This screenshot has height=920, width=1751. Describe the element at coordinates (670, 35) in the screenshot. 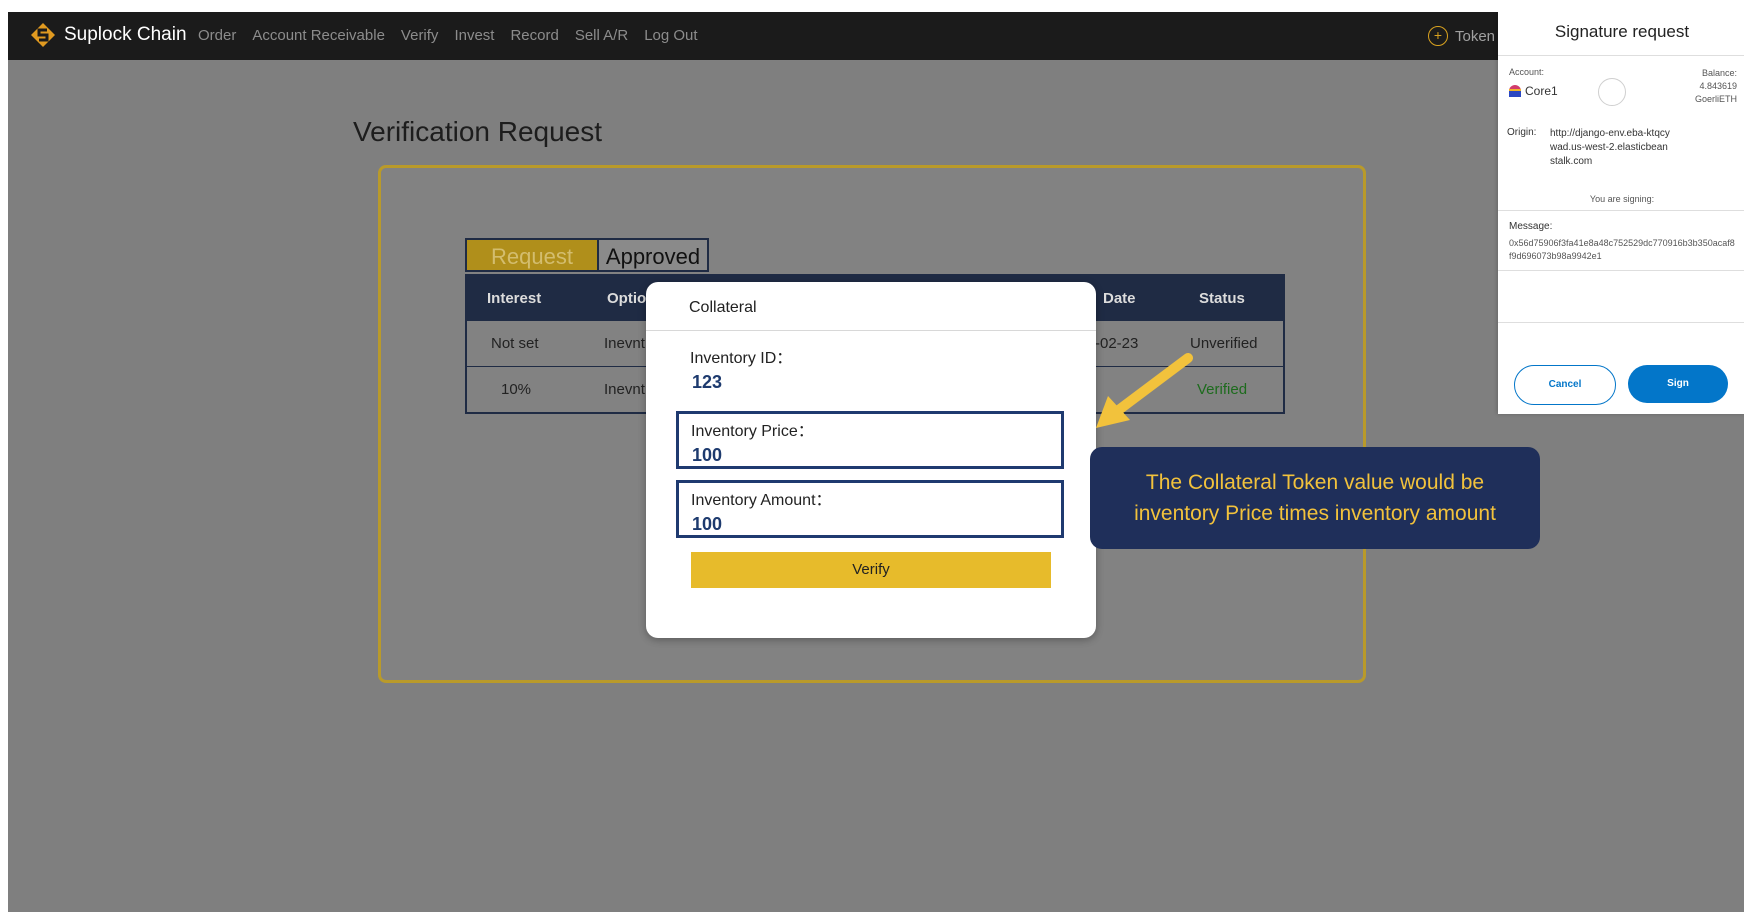

I see `nav-log-out: Log Out` at that location.